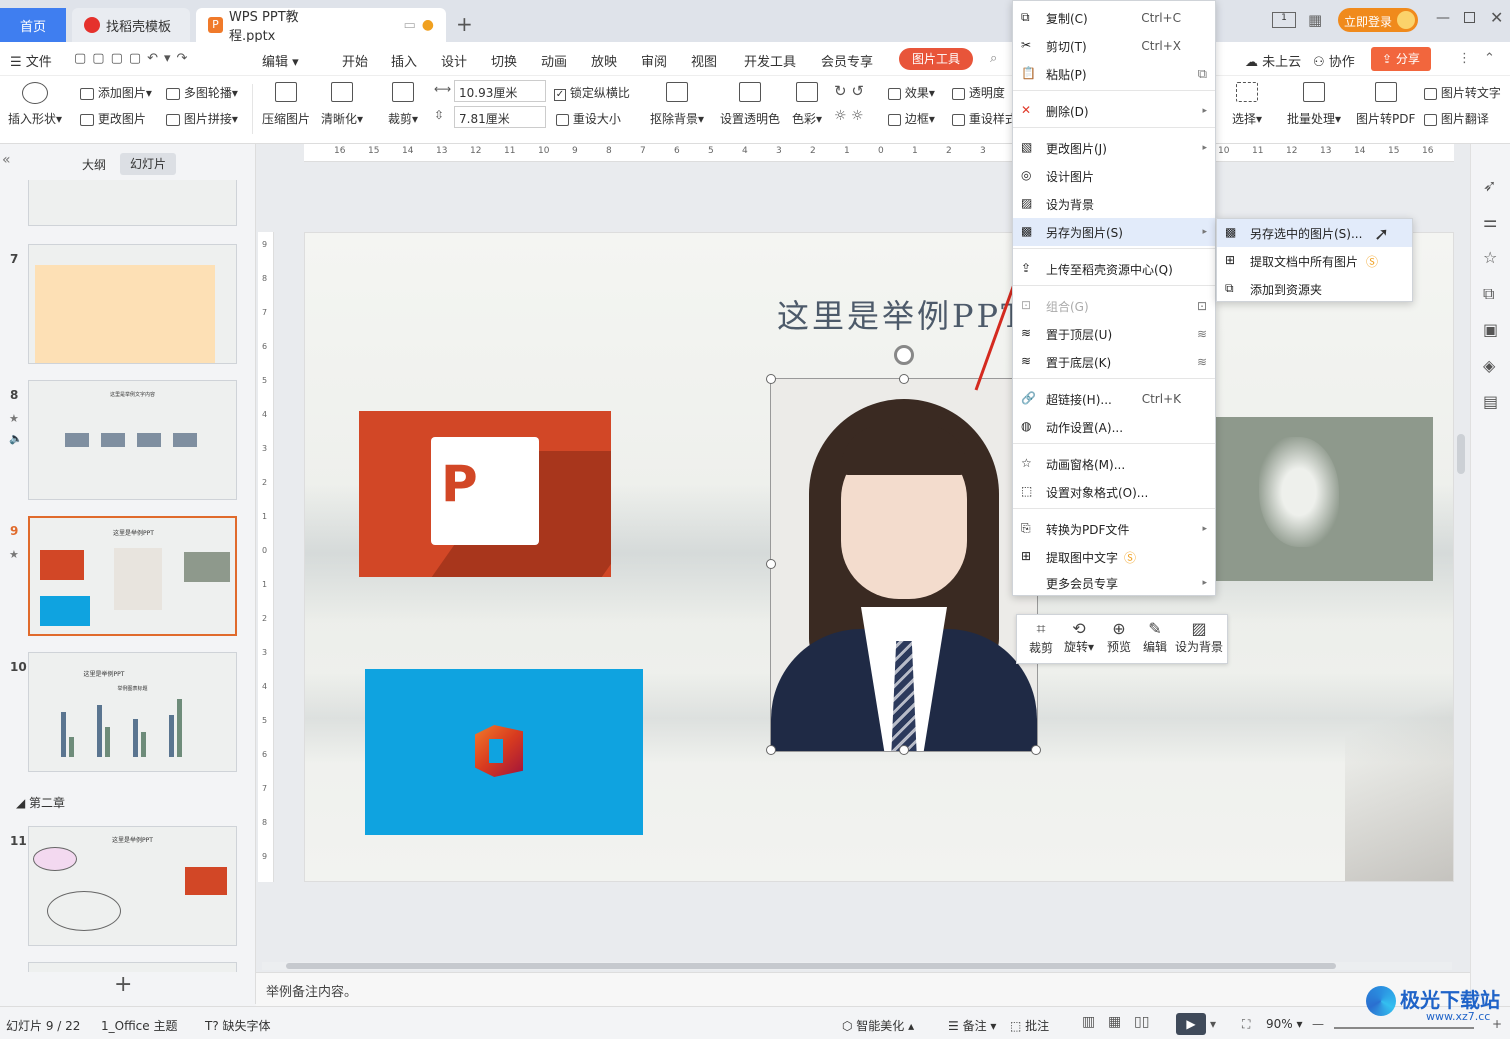 Image resolution: width=1510 pixels, height=1039 pixels. What do you see at coordinates (1461, 454) in the screenshot?
I see `vertical-scrollbar-thumb` at bounding box center [1461, 454].